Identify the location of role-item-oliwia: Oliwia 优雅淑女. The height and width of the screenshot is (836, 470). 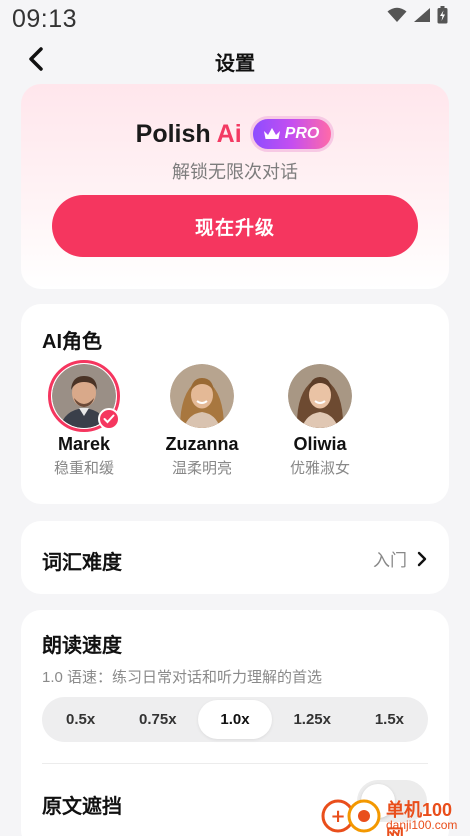
(320, 421).